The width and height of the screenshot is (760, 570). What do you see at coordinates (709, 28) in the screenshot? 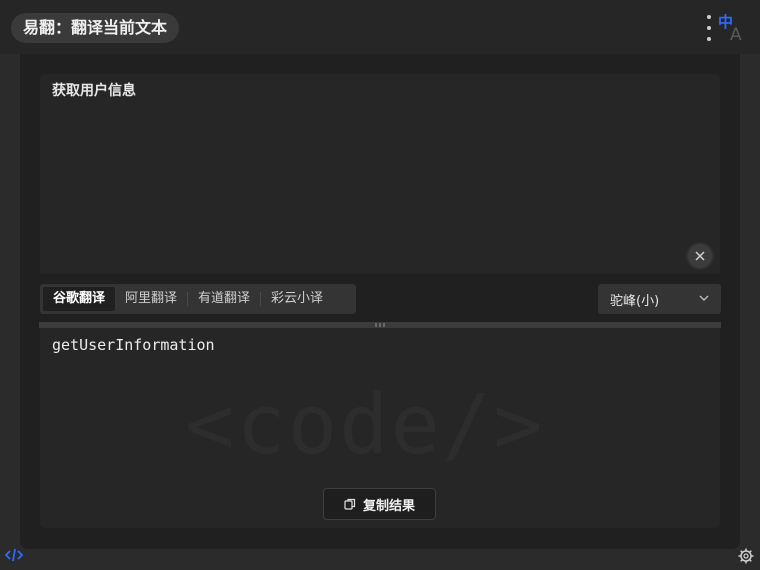
I see `more-menu-icon` at bounding box center [709, 28].